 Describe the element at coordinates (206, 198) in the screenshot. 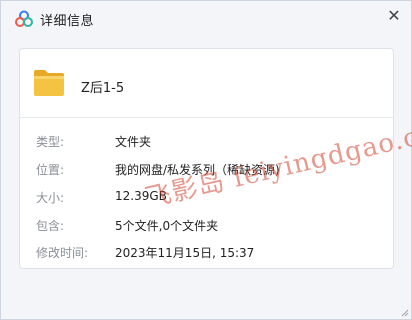

I see `detail-row-size: 大小: 12.39GB` at that location.